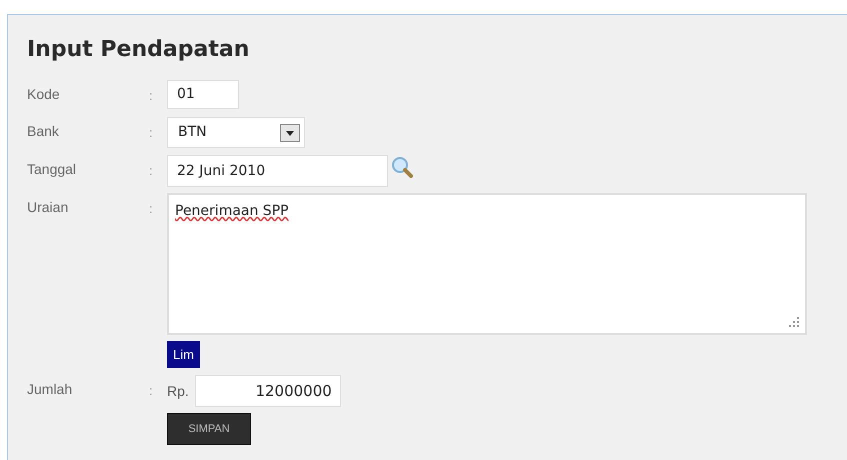 This screenshot has width=847, height=460. What do you see at coordinates (267, 391) in the screenshot?
I see `amount-field: 12000000` at bounding box center [267, 391].